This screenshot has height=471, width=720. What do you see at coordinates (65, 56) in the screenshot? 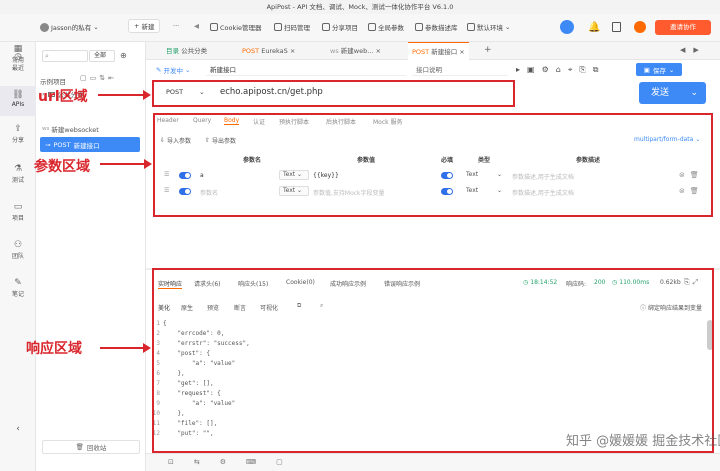
I see `tree-search-input: ⌕` at bounding box center [65, 56].